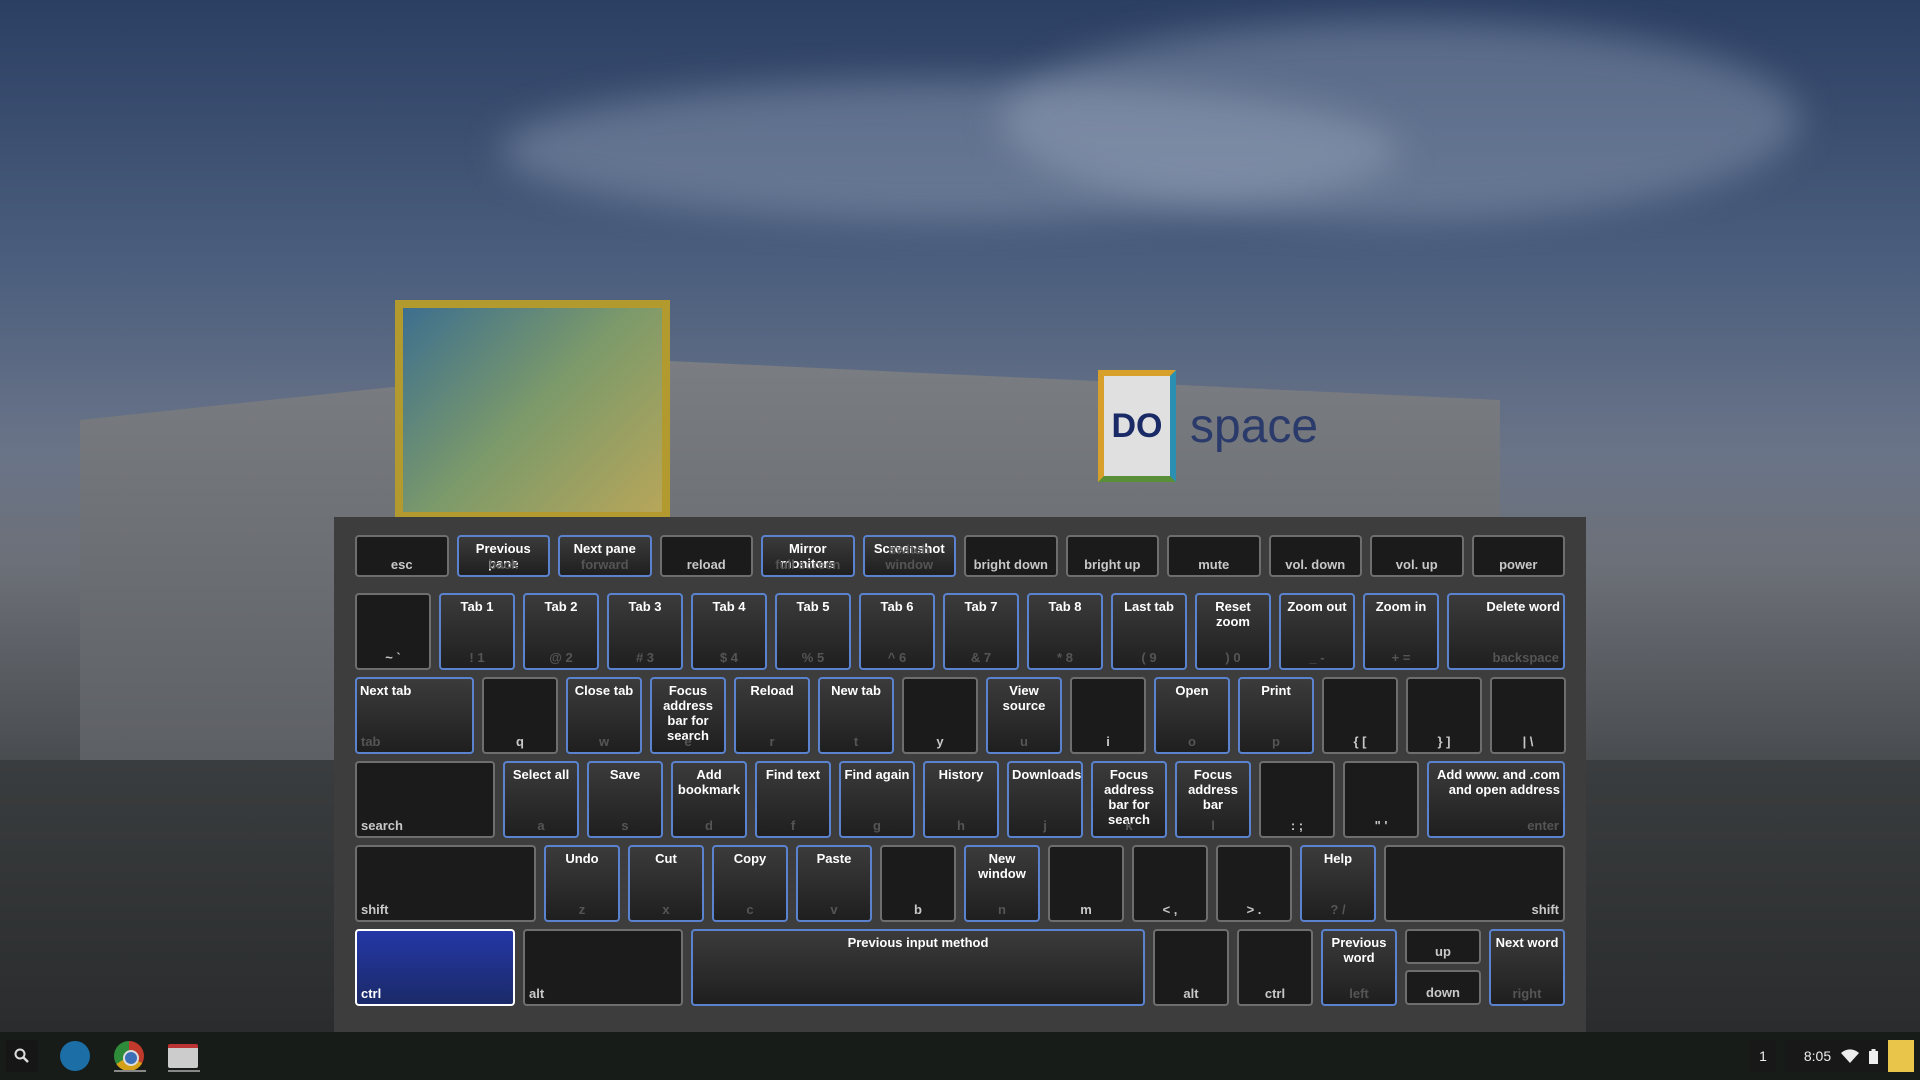 The height and width of the screenshot is (1080, 1920). I want to click on key-search: search, so click(425, 799).